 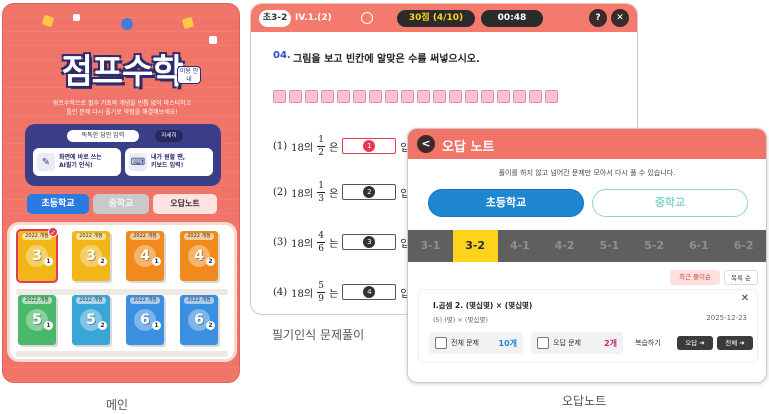 I want to click on grade-tab-6-2: 6-2, so click(x=743, y=246).